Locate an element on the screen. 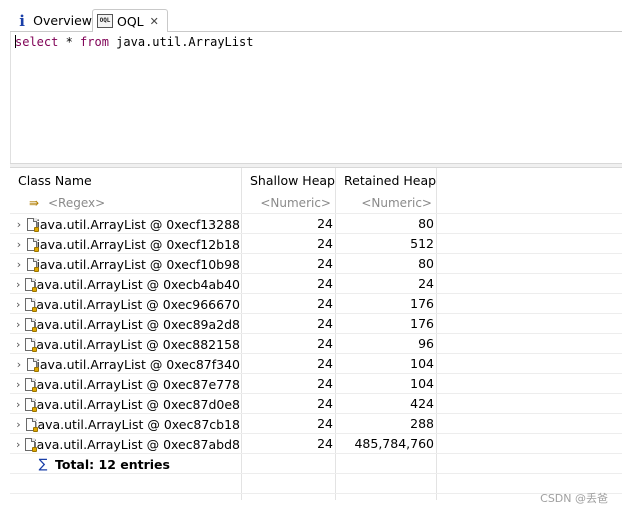 The image size is (622, 514). class-name-cell: java.util.ArrayList @ 0xec882158 is located at coordinates (136, 344).